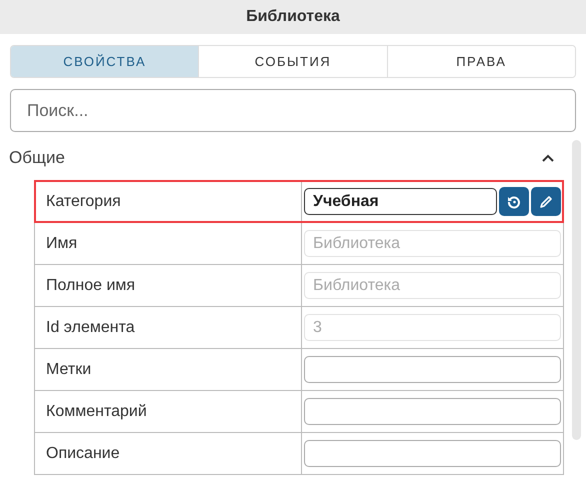 Image resolution: width=586 pixels, height=482 pixels. I want to click on section-title: Общие, so click(37, 158).